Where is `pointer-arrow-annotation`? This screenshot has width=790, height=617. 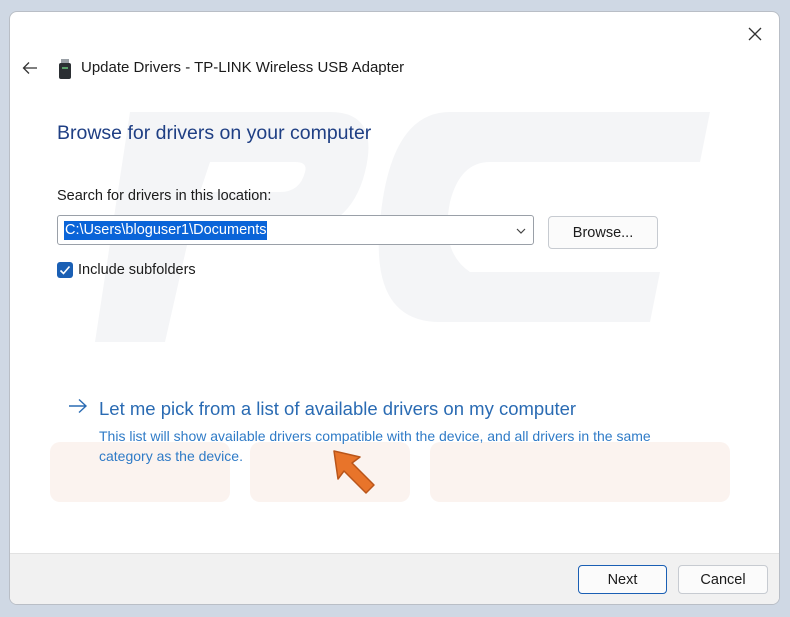
pointer-arrow-annotation is located at coordinates (354, 472).